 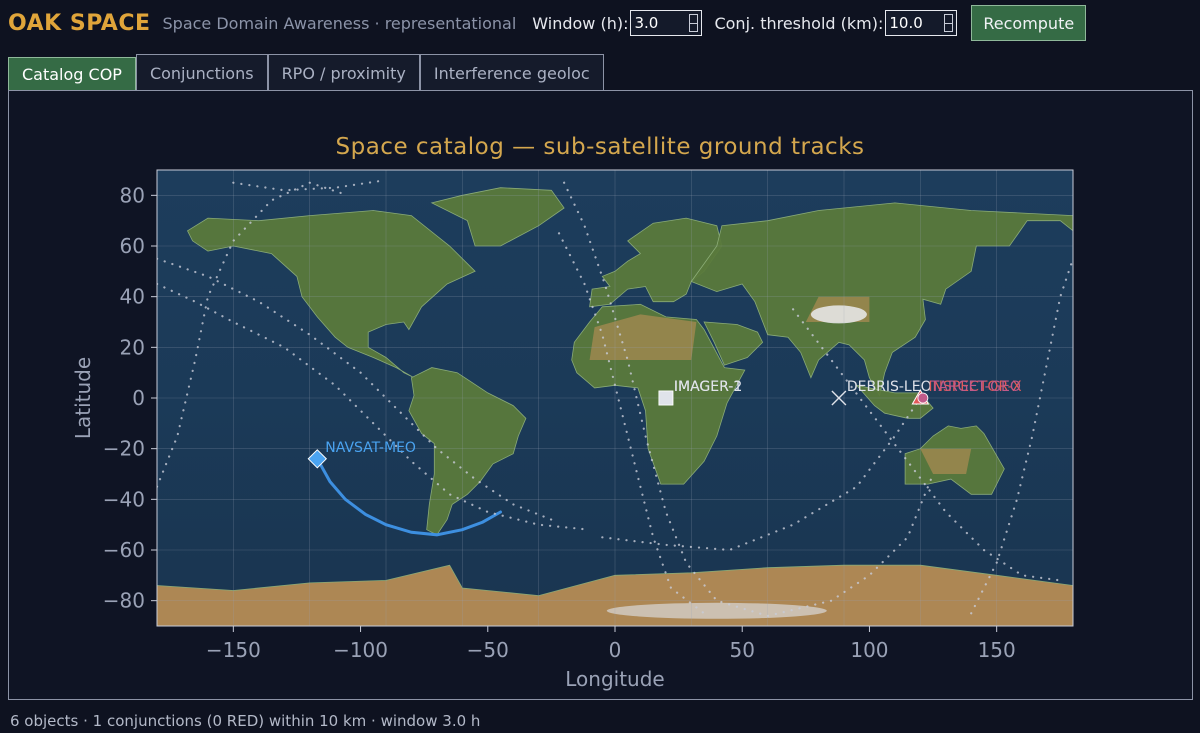 What do you see at coordinates (132, 347) in the screenshot?
I see `y-tick-label: 20` at bounding box center [132, 347].